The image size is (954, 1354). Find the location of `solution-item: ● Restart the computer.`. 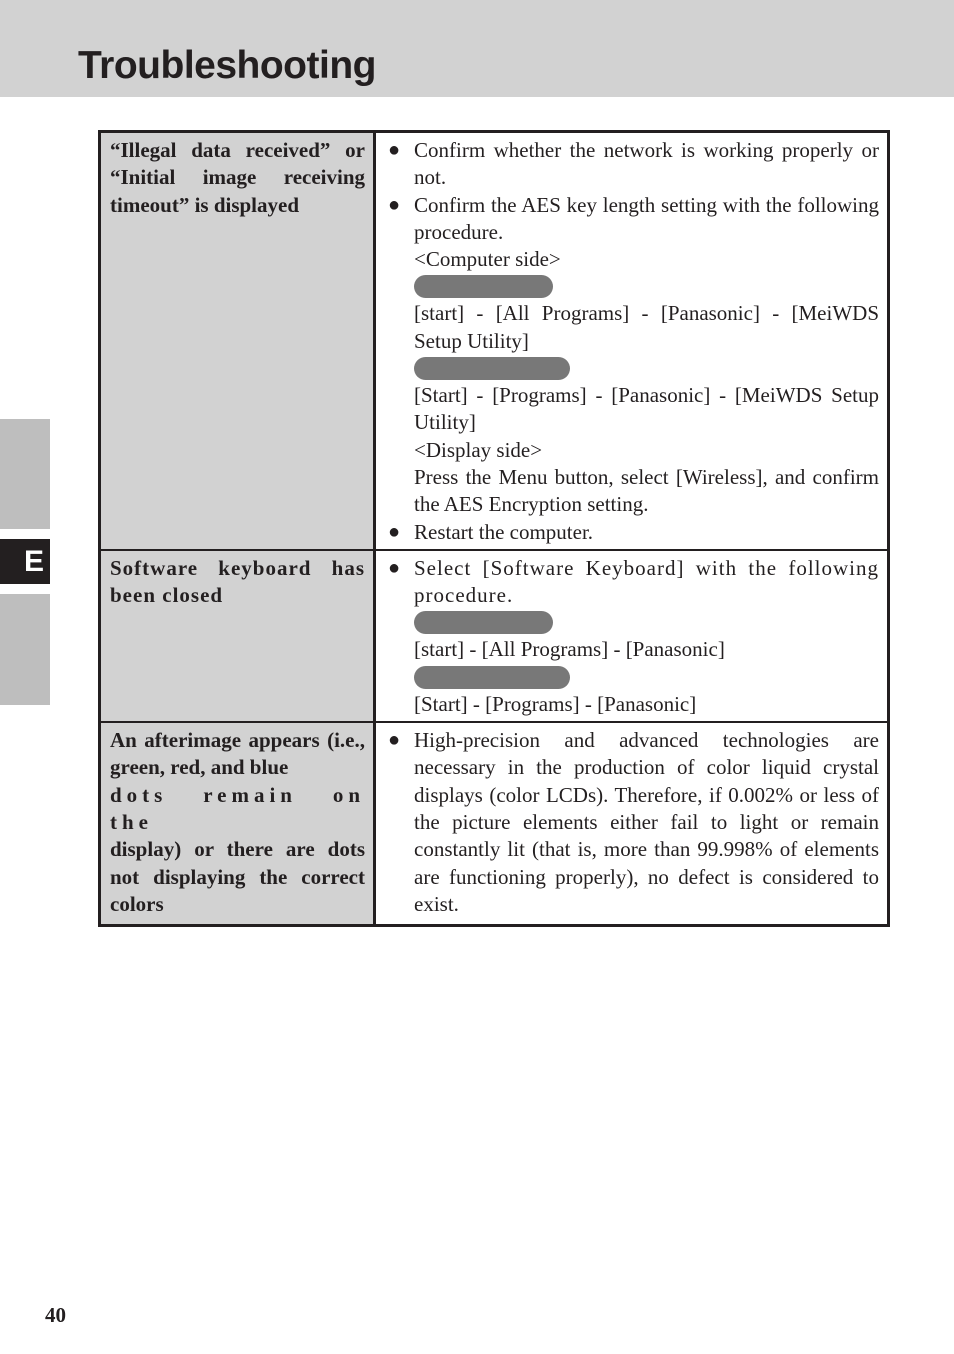

solution-item: ● Restart the computer. is located at coordinates (633, 532).